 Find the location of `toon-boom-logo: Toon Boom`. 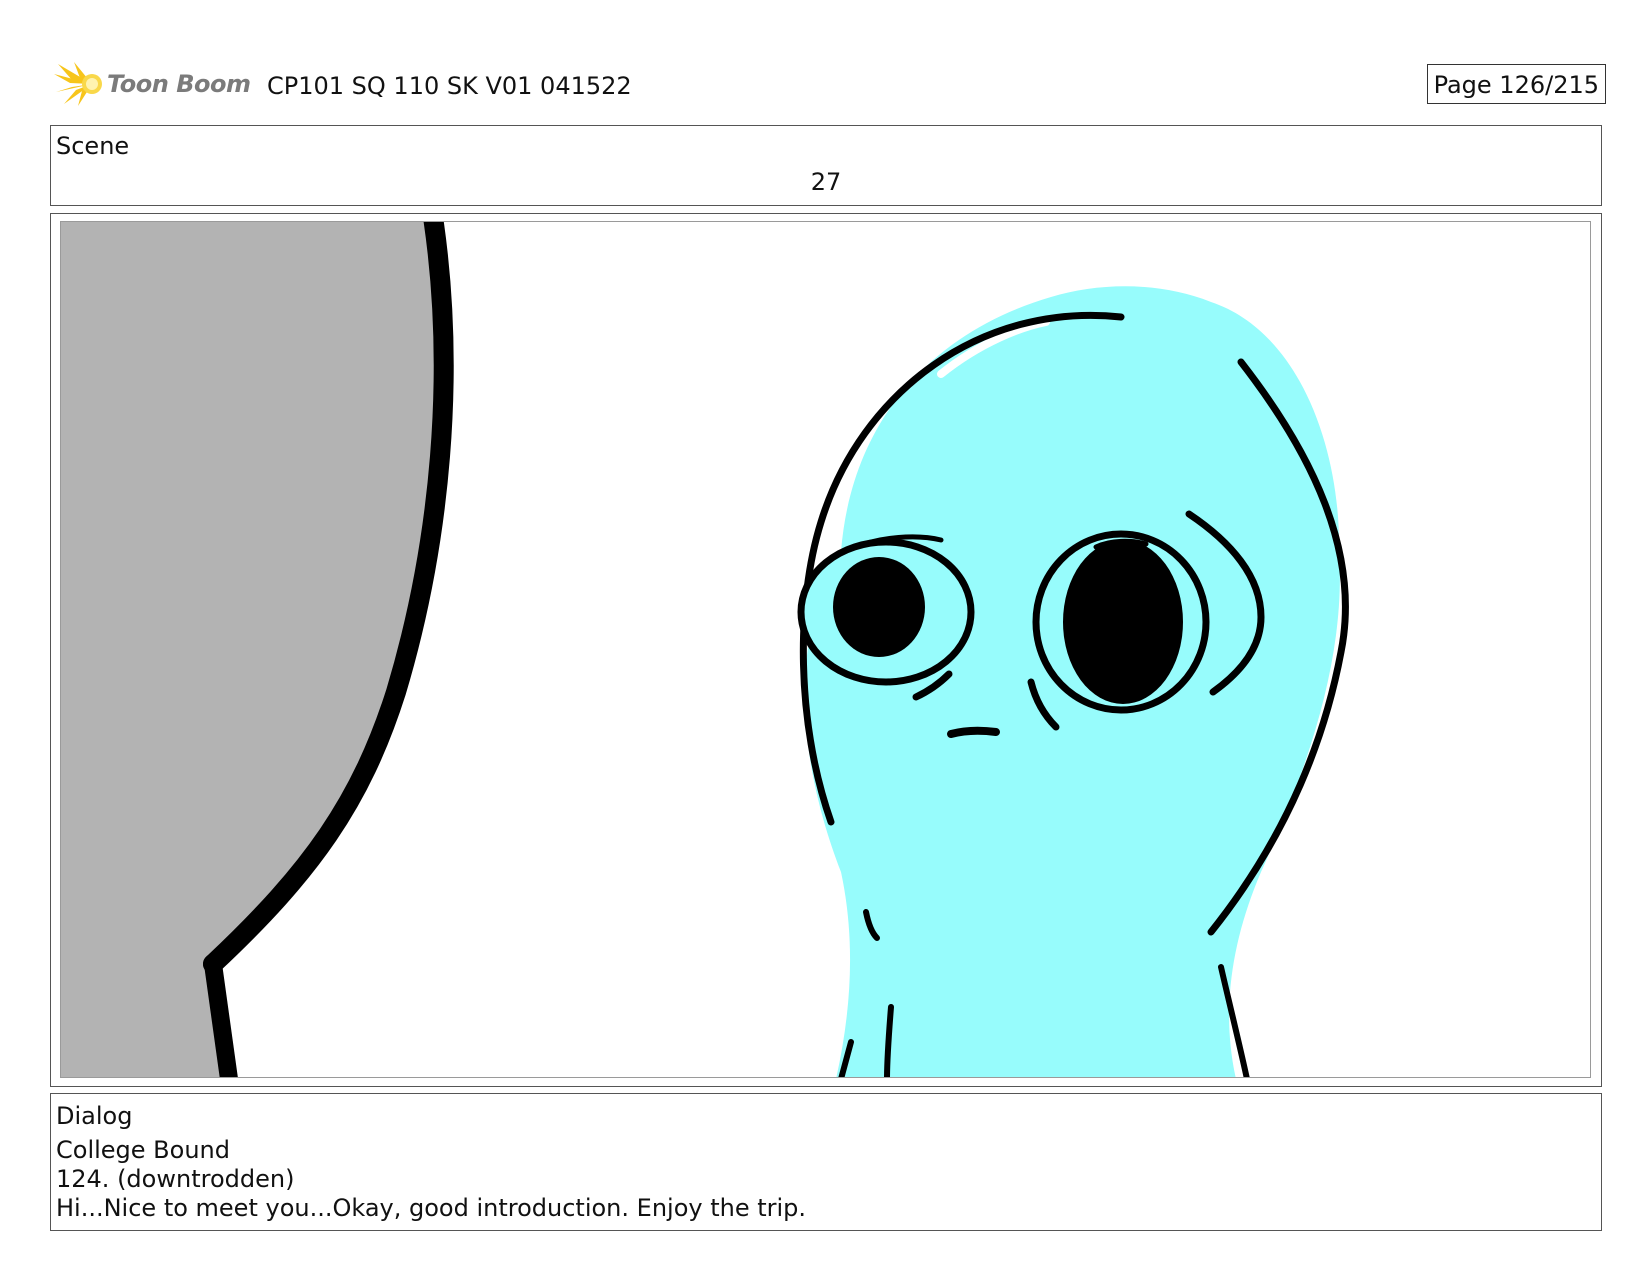

toon-boom-logo: Toon Boom is located at coordinates (152, 84).